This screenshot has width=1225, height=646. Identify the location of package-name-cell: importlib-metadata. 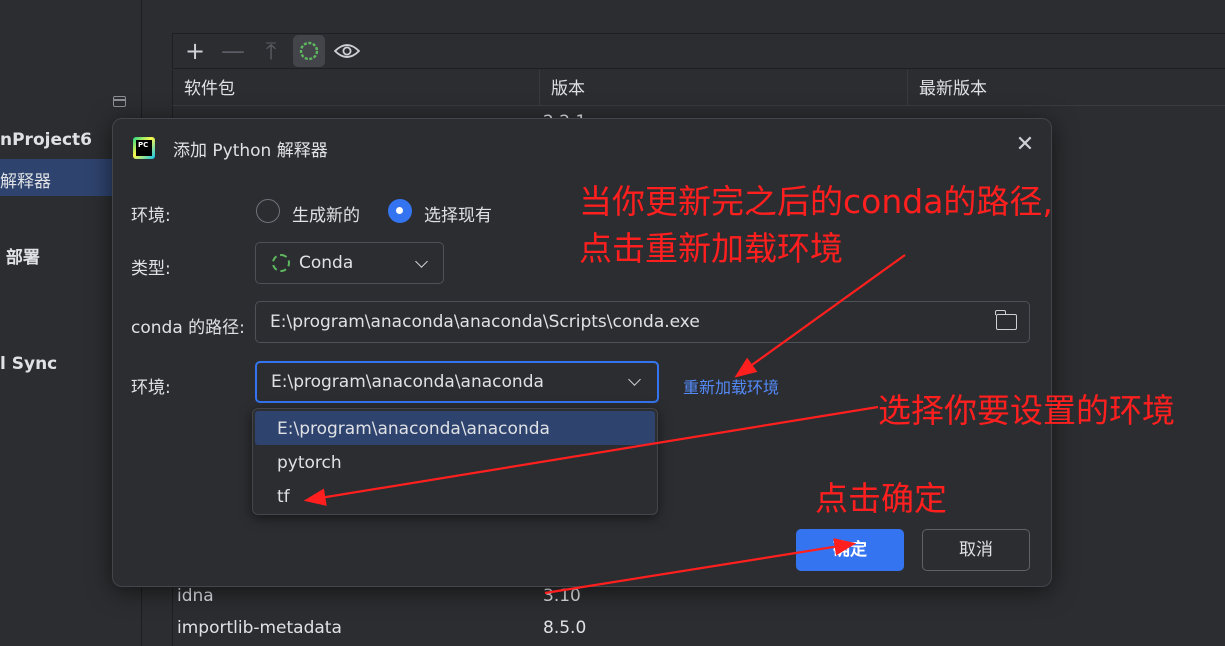
(259, 628).